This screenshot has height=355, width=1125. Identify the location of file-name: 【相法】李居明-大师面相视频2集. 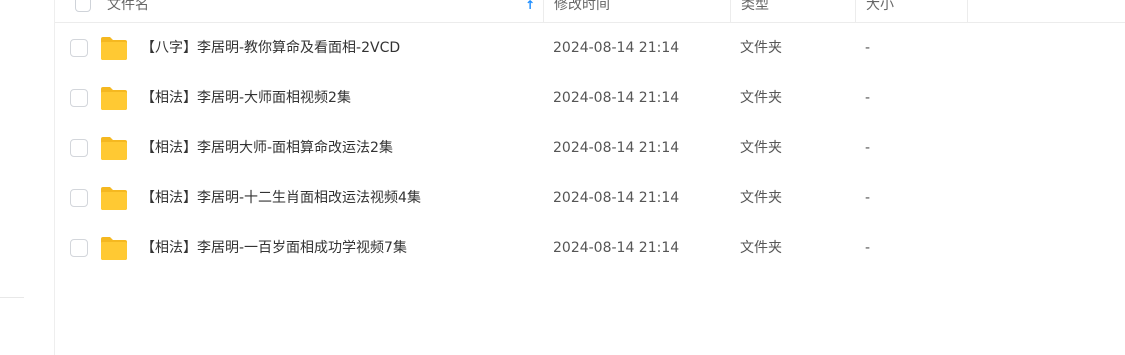
(246, 98).